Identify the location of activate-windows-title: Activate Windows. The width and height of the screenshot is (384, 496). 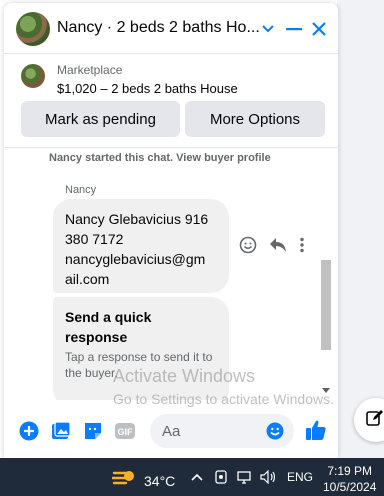
(184, 376).